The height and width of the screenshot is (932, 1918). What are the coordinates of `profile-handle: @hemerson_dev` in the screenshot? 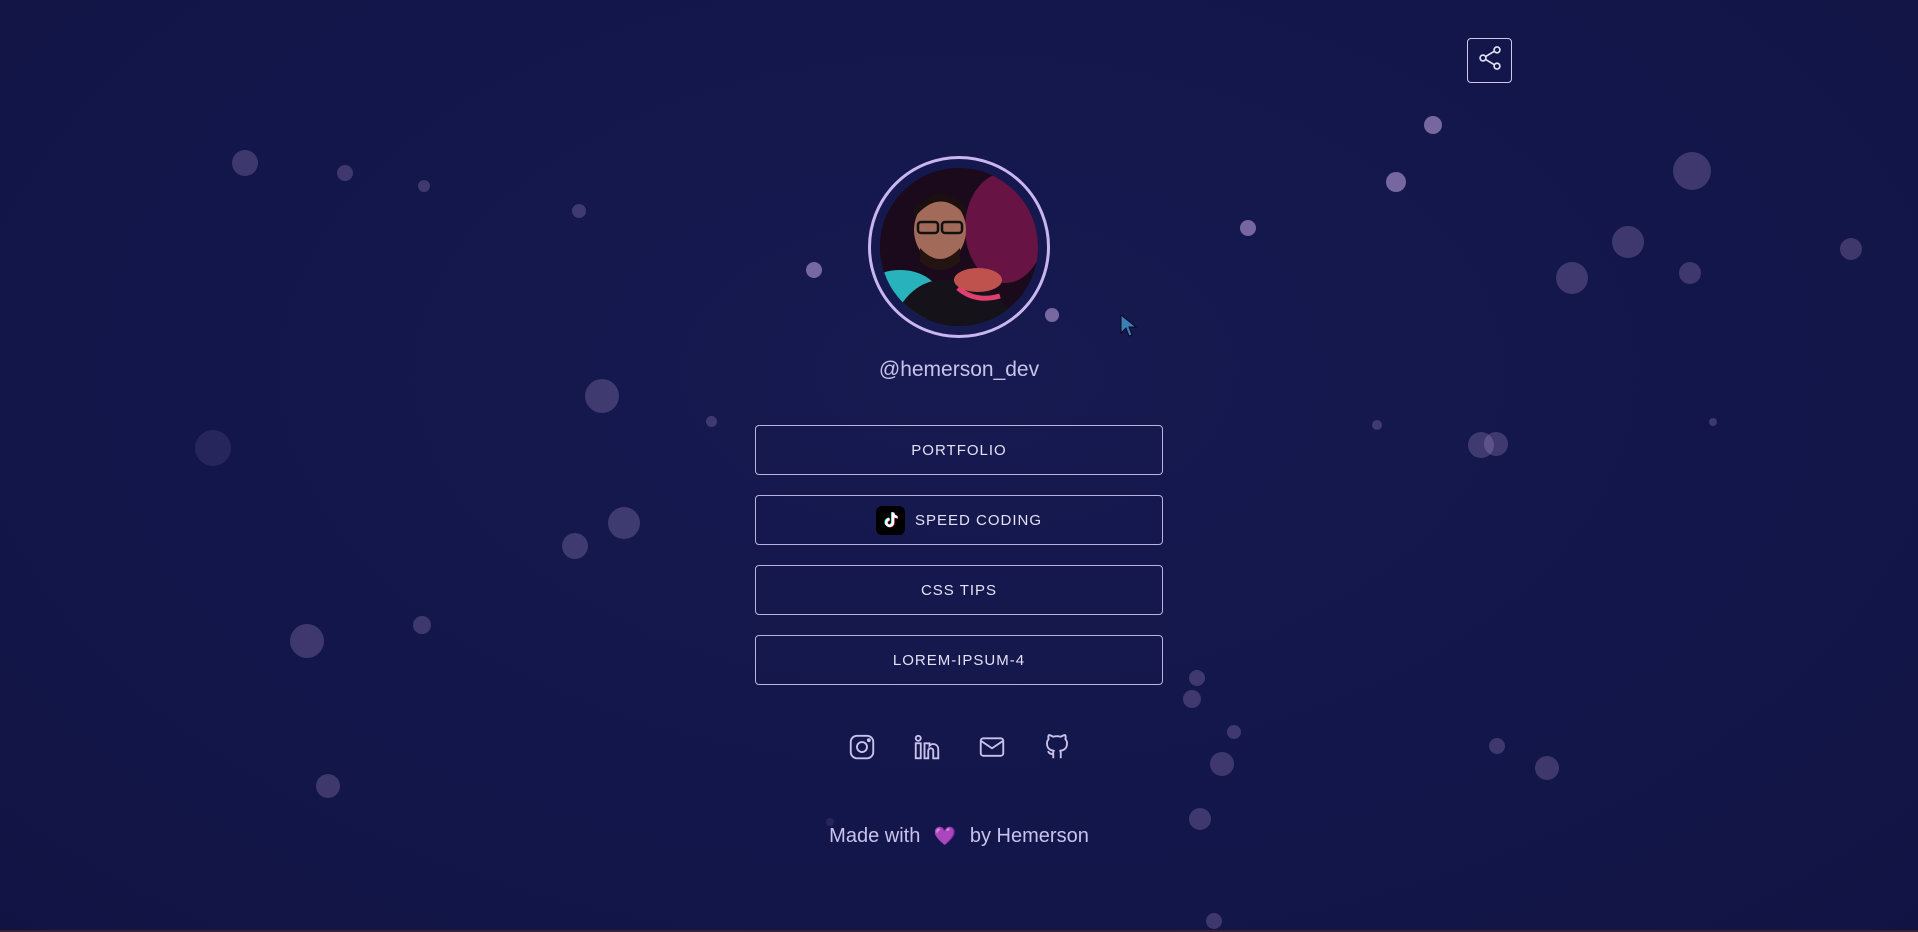 It's located at (959, 369).